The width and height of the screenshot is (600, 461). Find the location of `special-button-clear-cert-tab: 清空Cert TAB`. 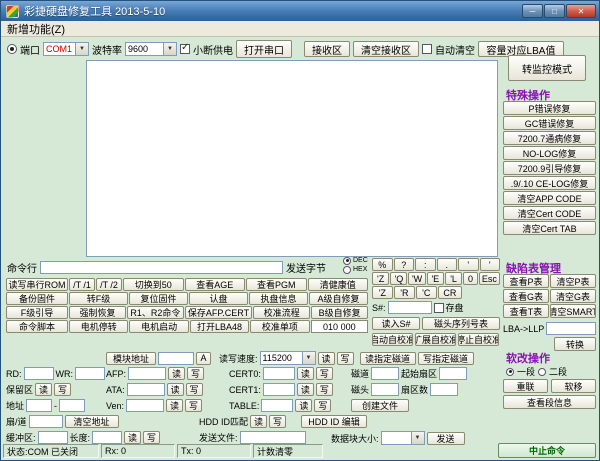

special-button-clear-cert-tab: 清空Cert TAB is located at coordinates (549, 228).